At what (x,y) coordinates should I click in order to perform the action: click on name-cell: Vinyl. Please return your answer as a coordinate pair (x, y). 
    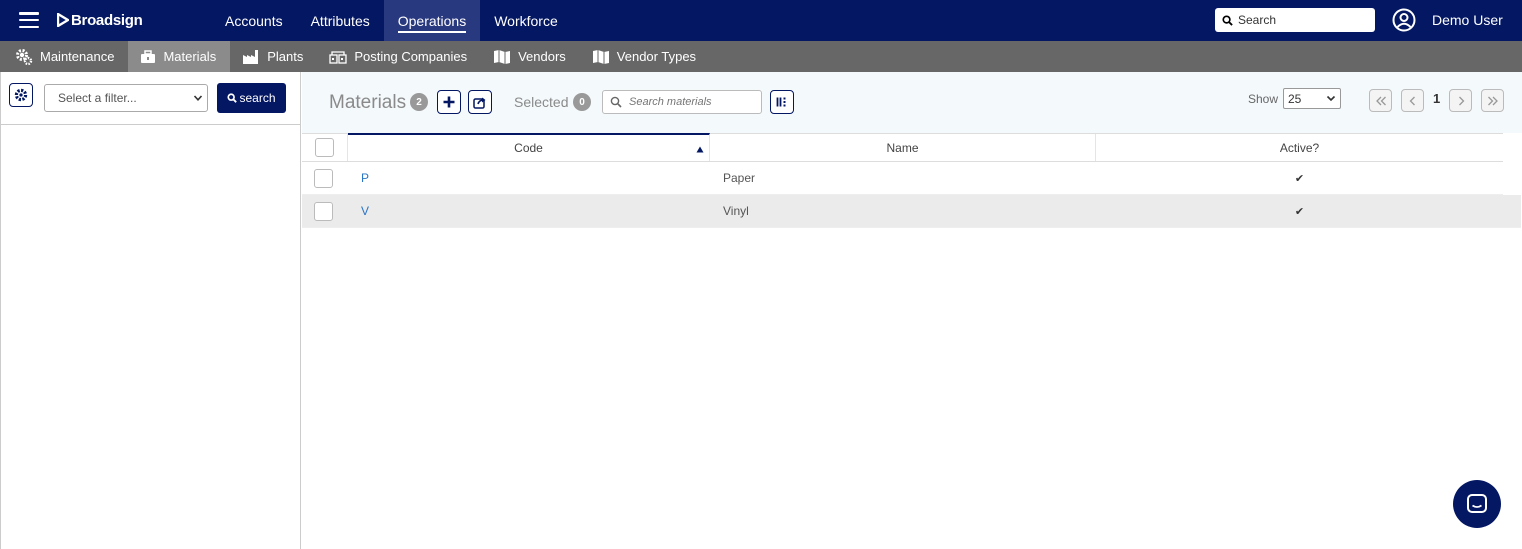
    Looking at the image, I should click on (903, 211).